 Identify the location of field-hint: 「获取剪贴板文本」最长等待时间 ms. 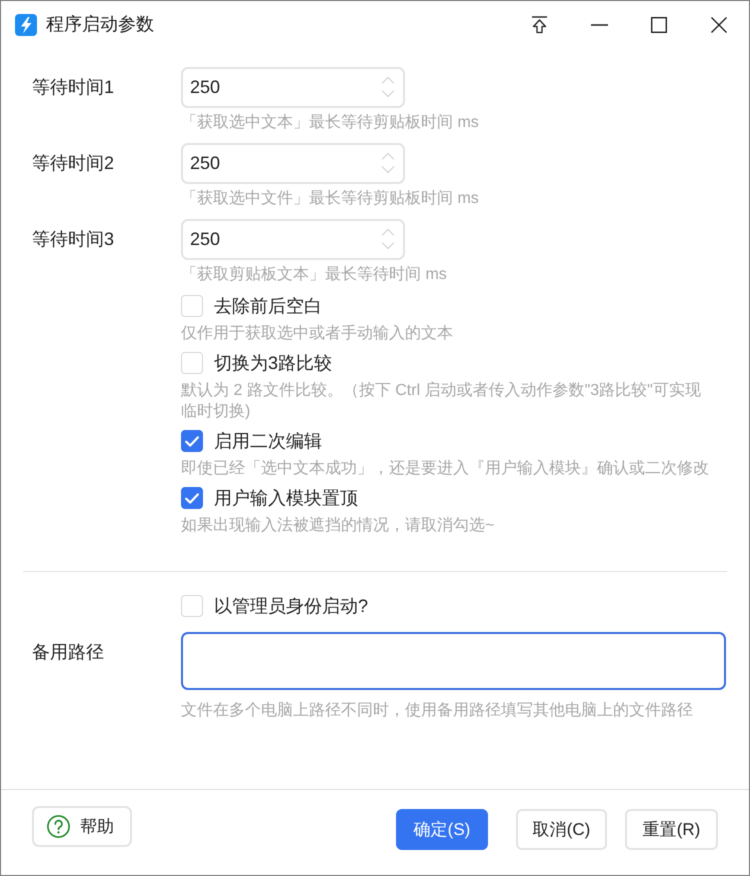
(314, 274).